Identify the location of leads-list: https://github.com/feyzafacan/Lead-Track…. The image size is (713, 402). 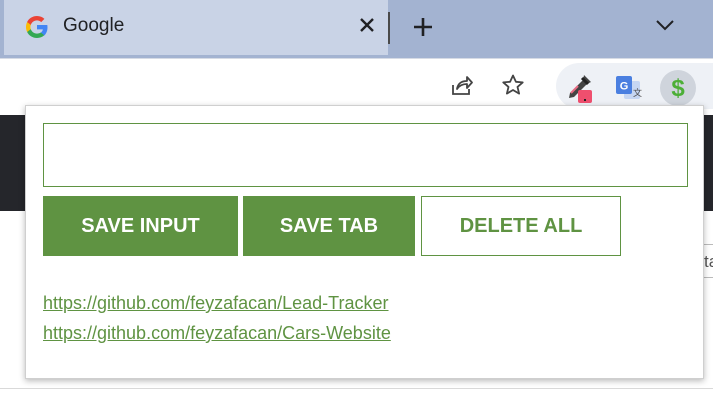
(217, 318).